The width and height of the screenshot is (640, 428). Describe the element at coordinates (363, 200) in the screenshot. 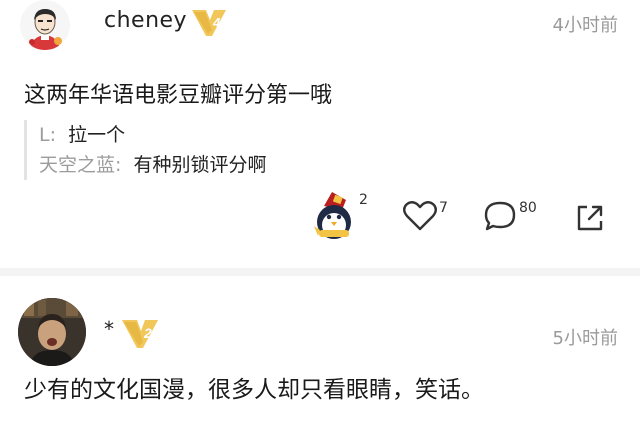

I see `reward-count: 2` at that location.